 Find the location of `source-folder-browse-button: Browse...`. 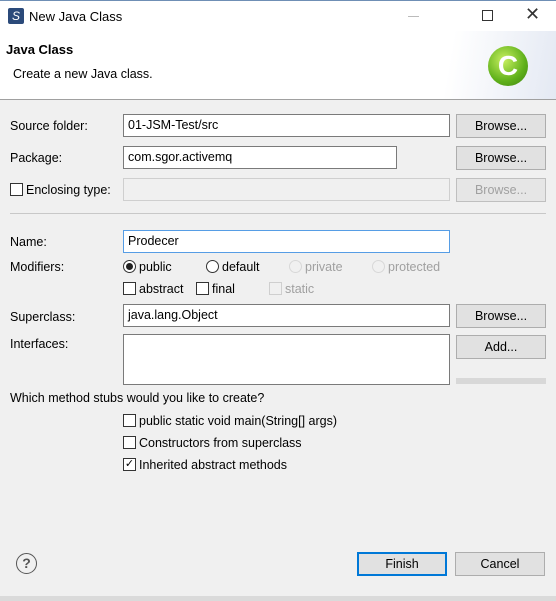

source-folder-browse-button: Browse... is located at coordinates (501, 126).